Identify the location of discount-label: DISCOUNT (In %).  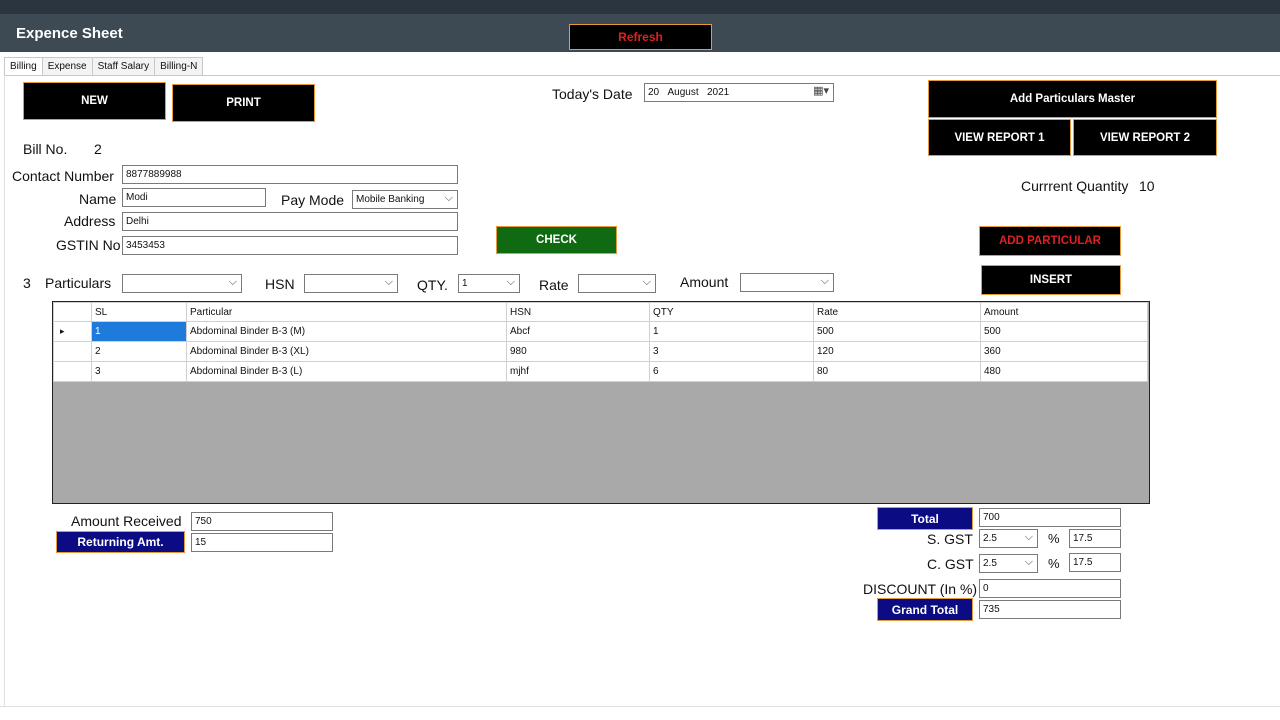
(920, 589).